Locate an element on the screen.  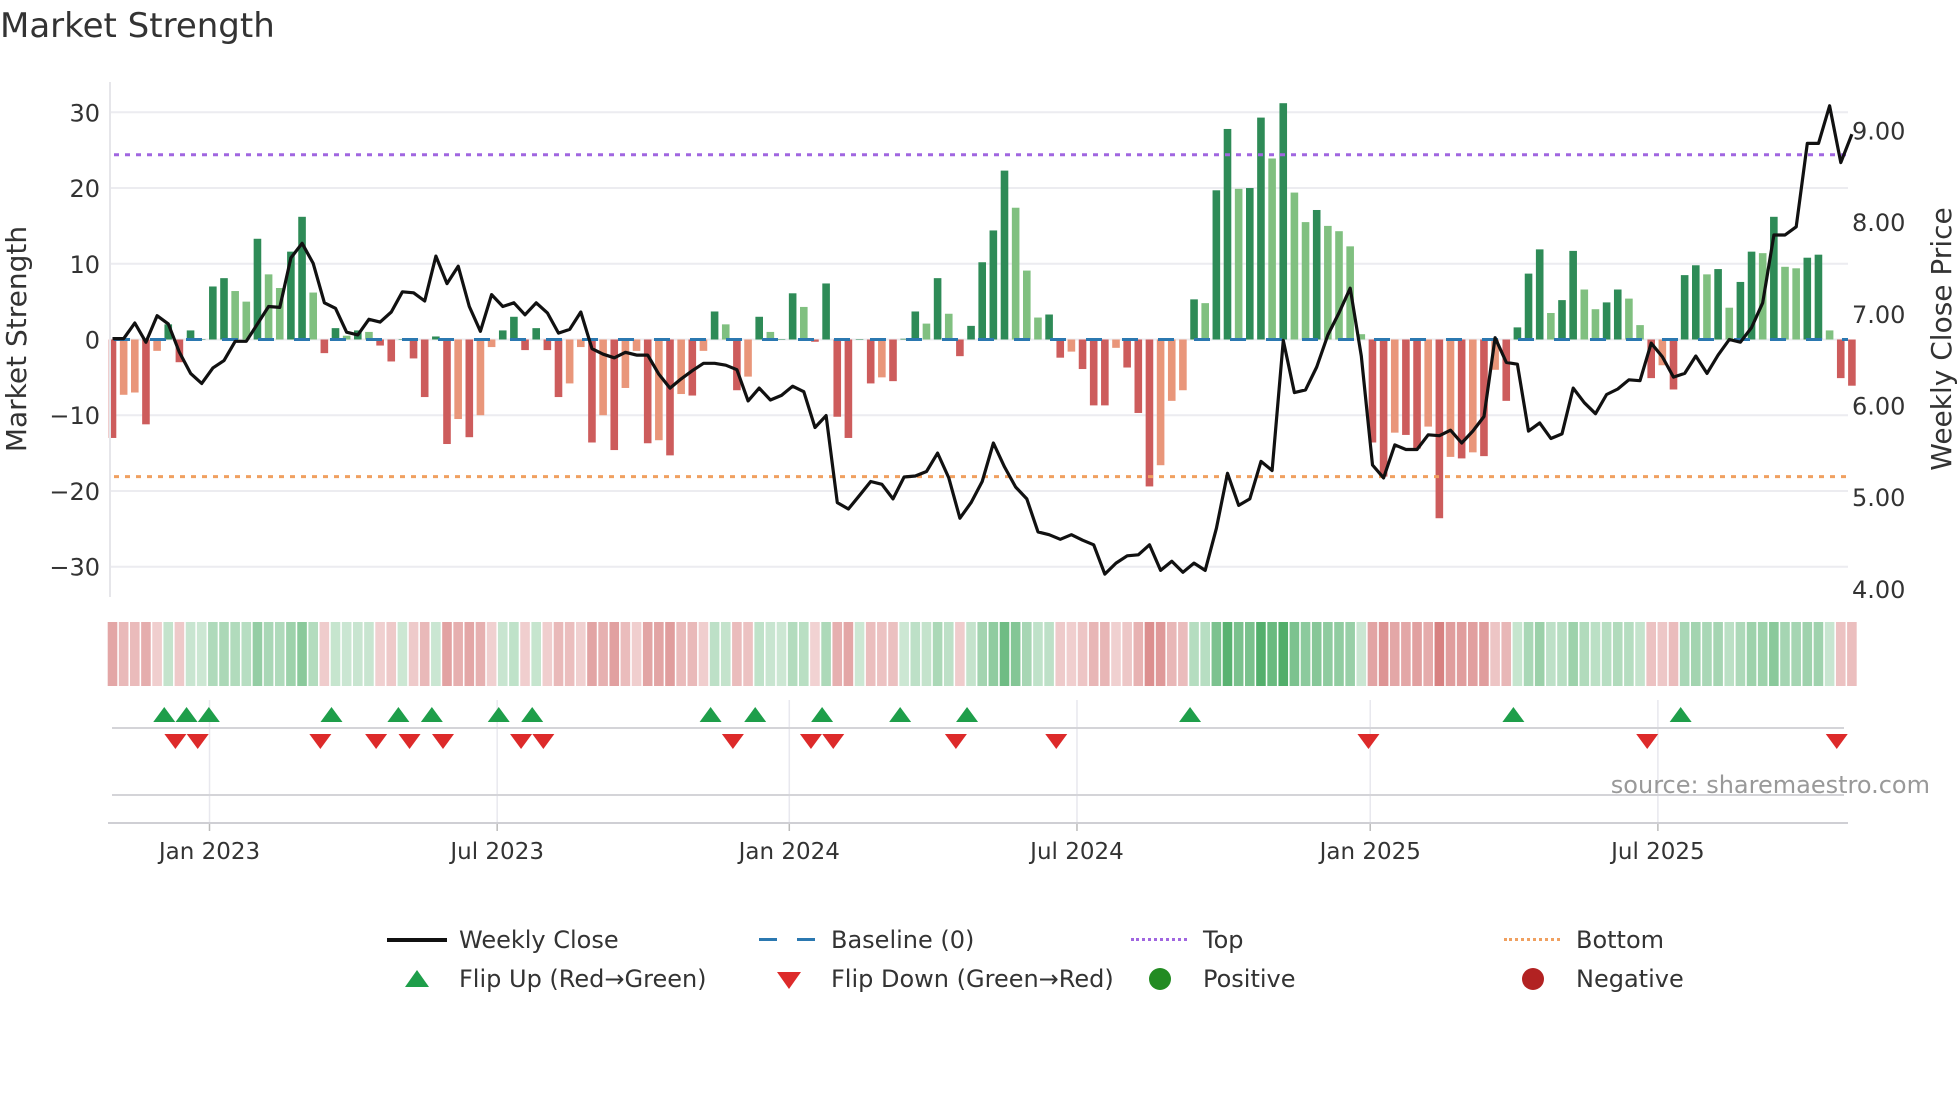
y2-tick-label: 7.00 is located at coordinates (1878, 315).